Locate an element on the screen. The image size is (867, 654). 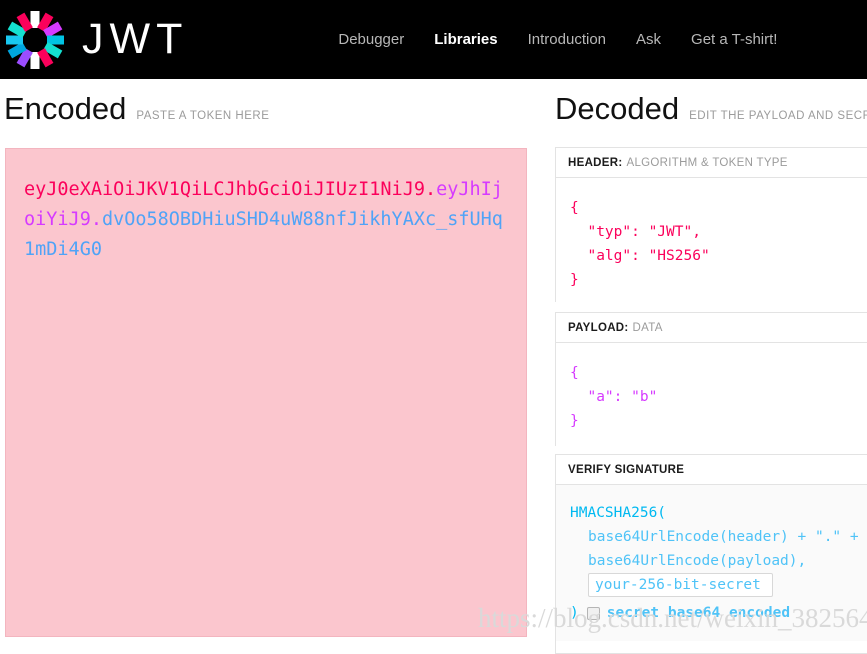
encoded-subtitle: PASTE A TOKEN HERE is located at coordinates (203, 116).